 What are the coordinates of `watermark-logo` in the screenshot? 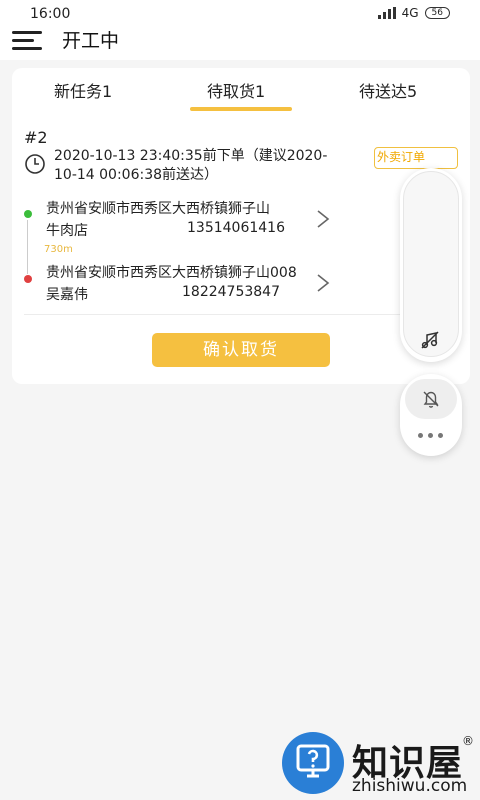 It's located at (313, 763).